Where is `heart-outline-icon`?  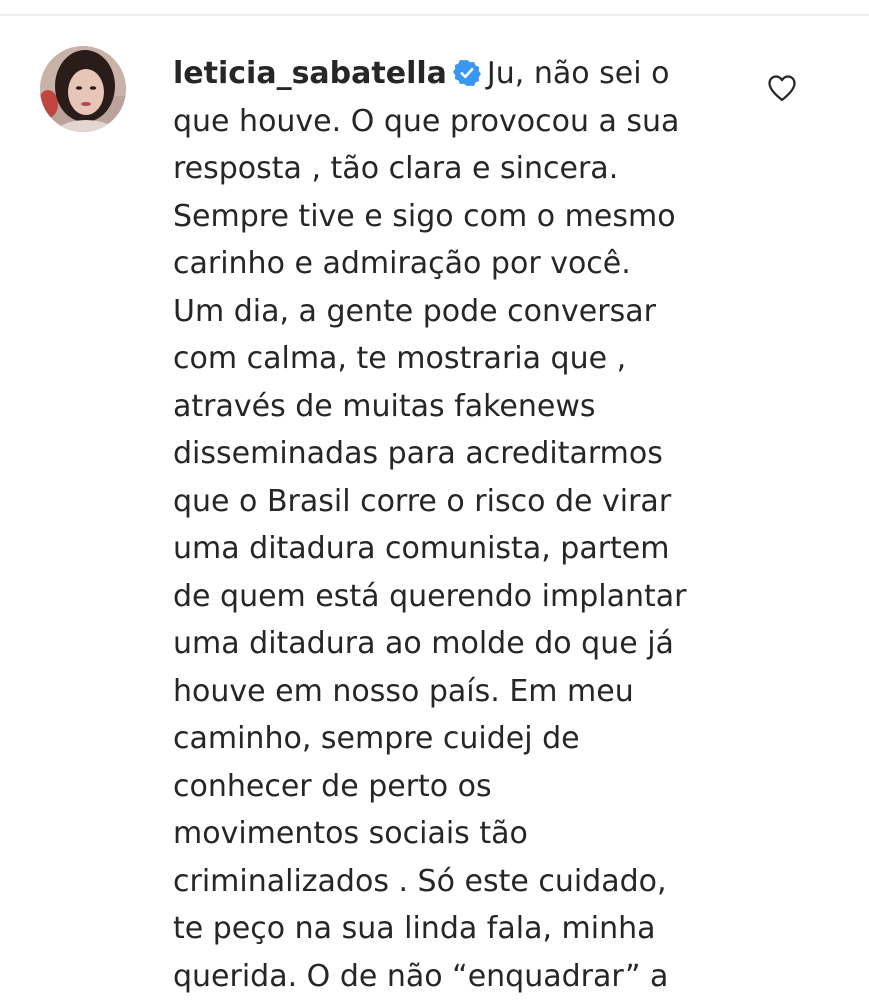 heart-outline-icon is located at coordinates (782, 88).